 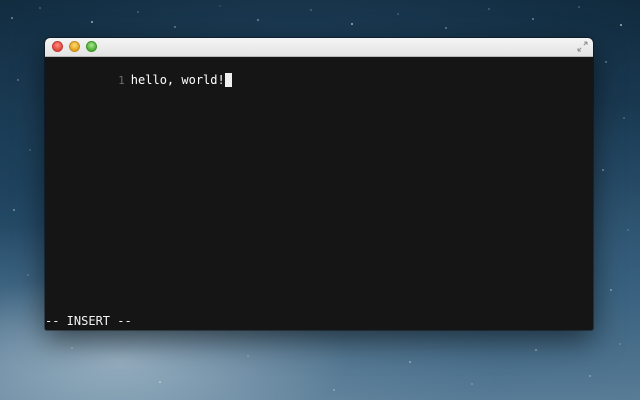 What do you see at coordinates (57, 46) in the screenshot?
I see `close-icon` at bounding box center [57, 46].